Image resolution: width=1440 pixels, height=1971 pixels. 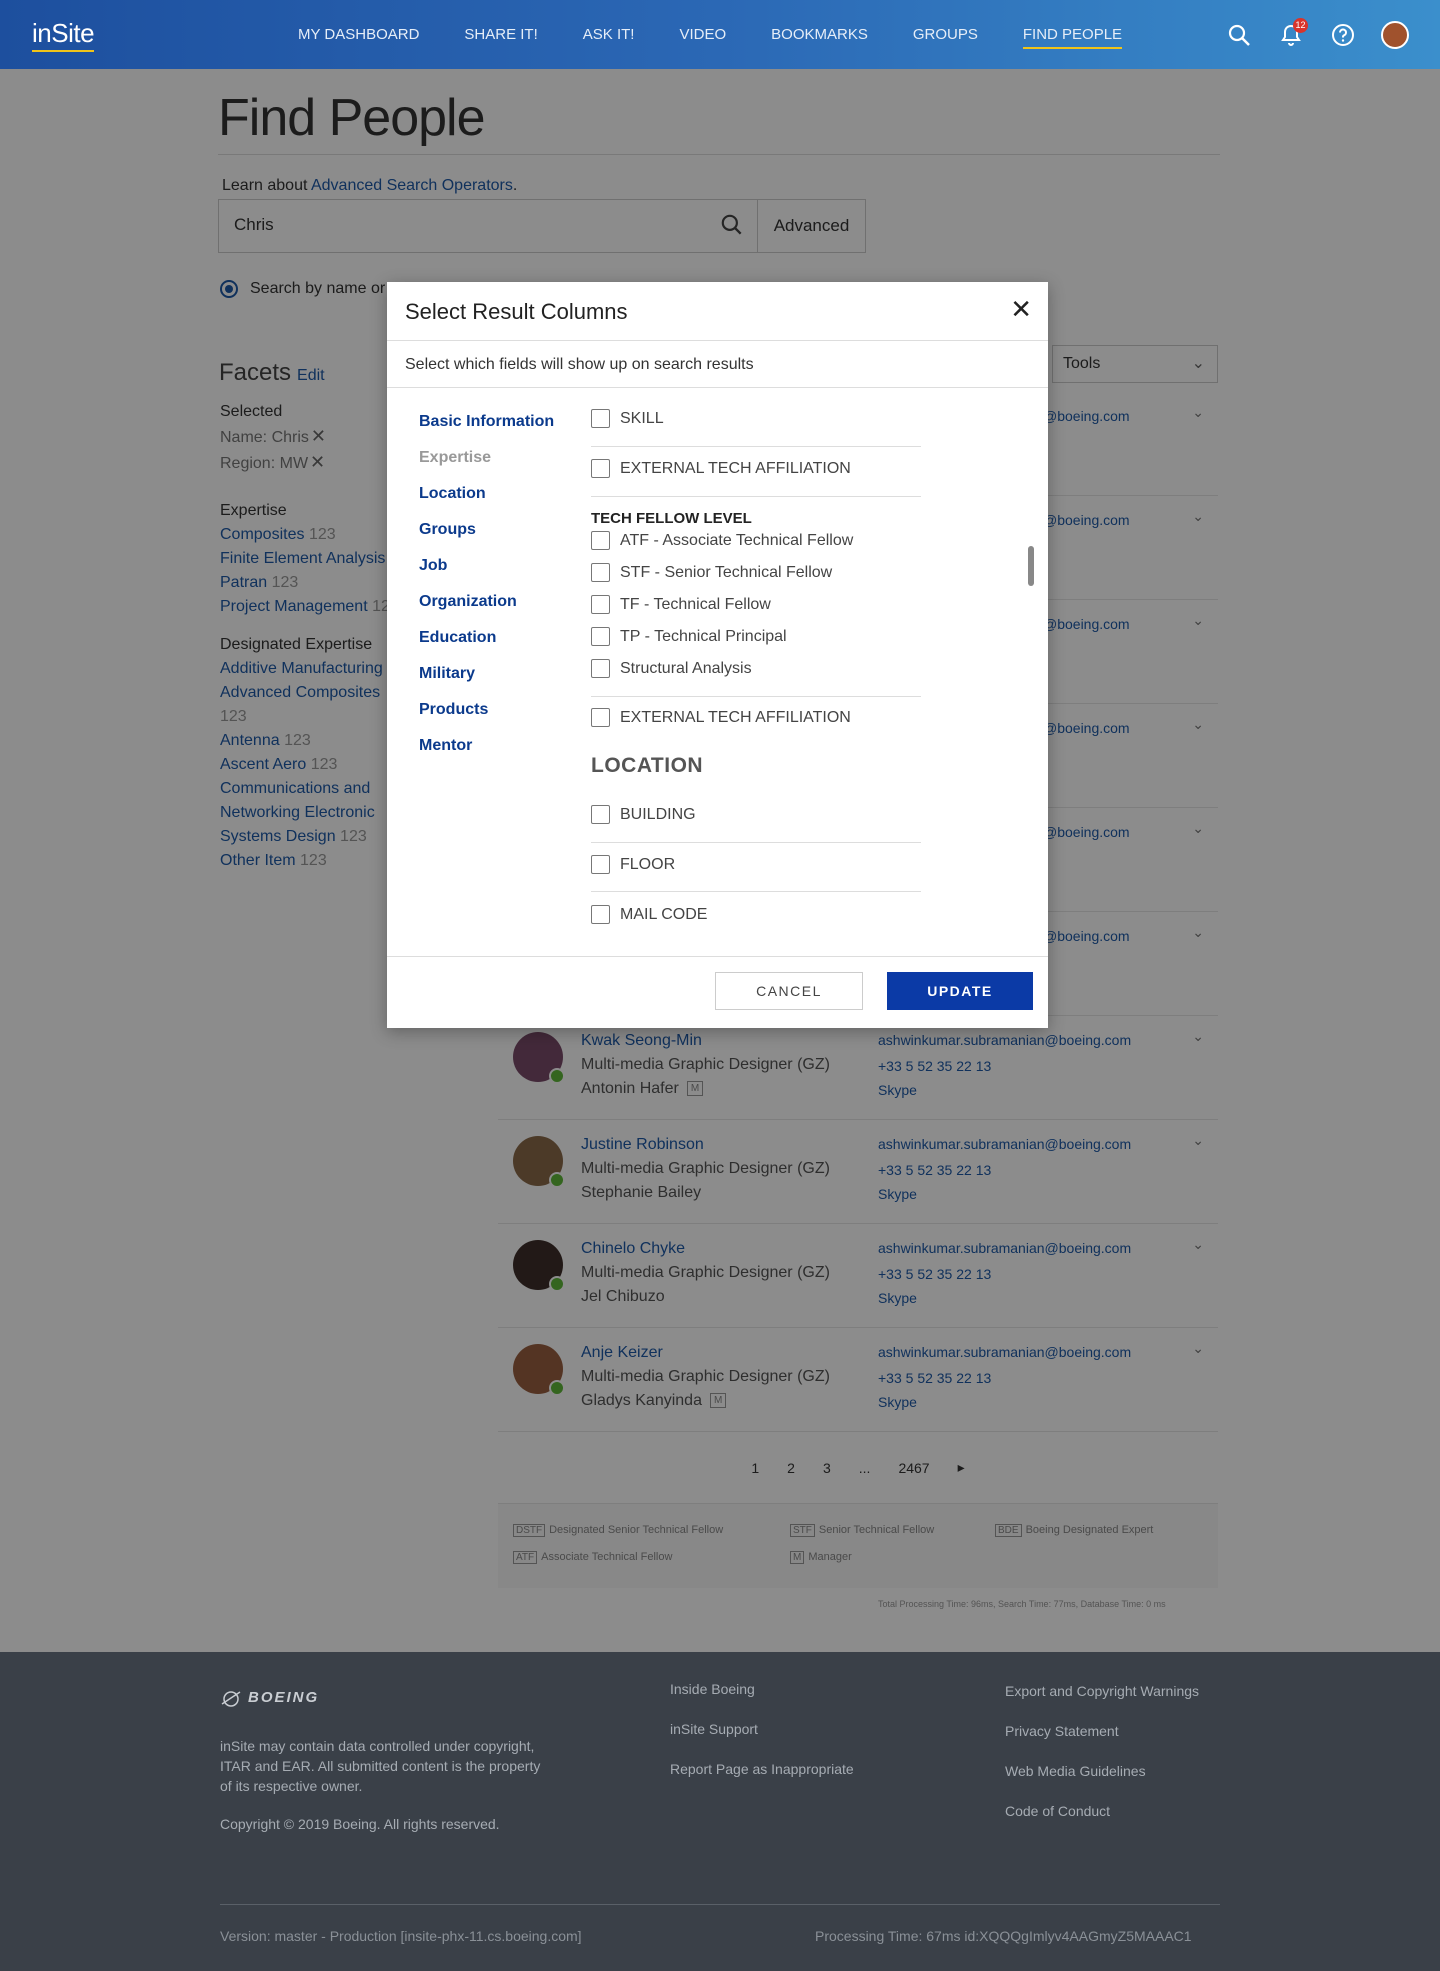 What do you see at coordinates (500, 34) in the screenshot?
I see `nav-share-it: SHARE IT!` at bounding box center [500, 34].